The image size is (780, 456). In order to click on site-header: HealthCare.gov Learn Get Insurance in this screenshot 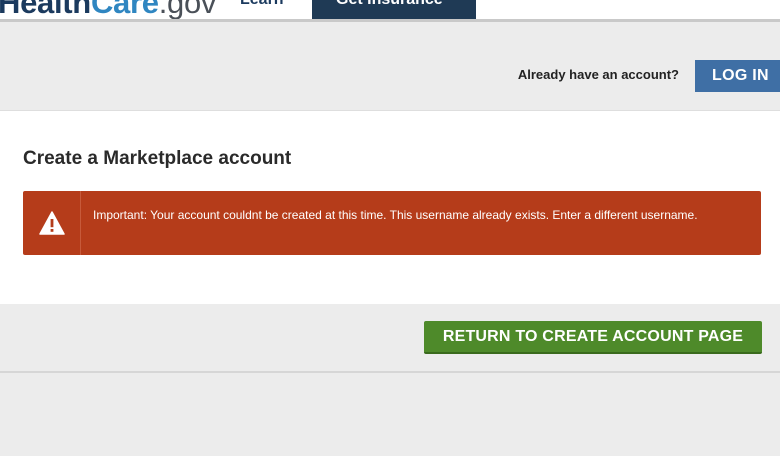, I will do `click(390, 9)`.